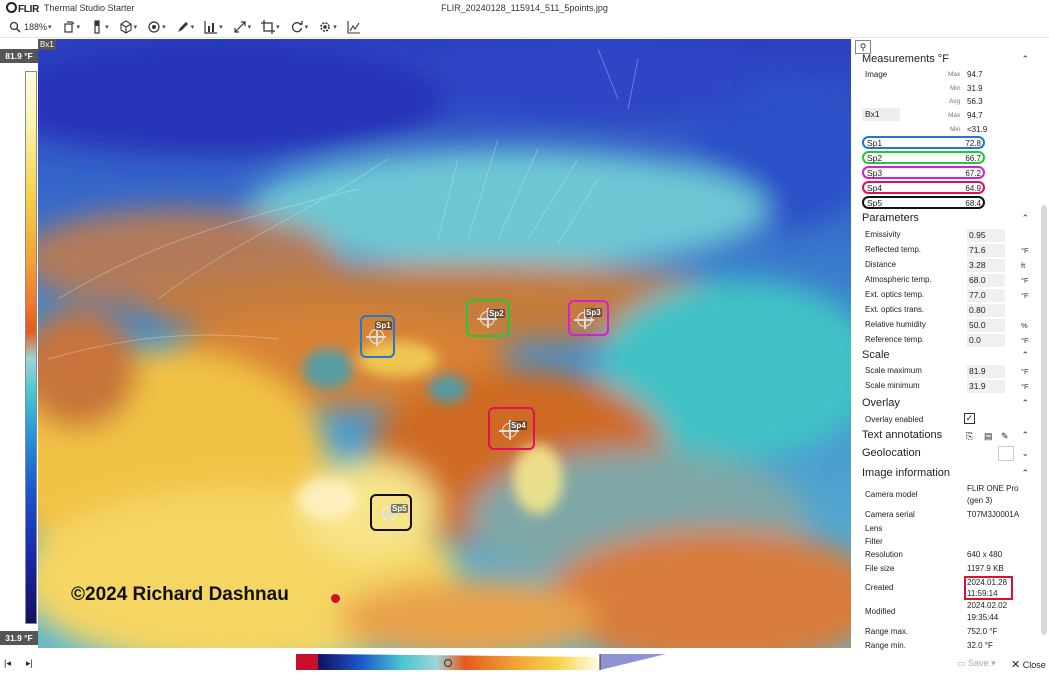 Image resolution: width=1049 pixels, height=675 pixels. What do you see at coordinates (986, 265) in the screenshot?
I see `param-value-field: 3.28` at bounding box center [986, 265].